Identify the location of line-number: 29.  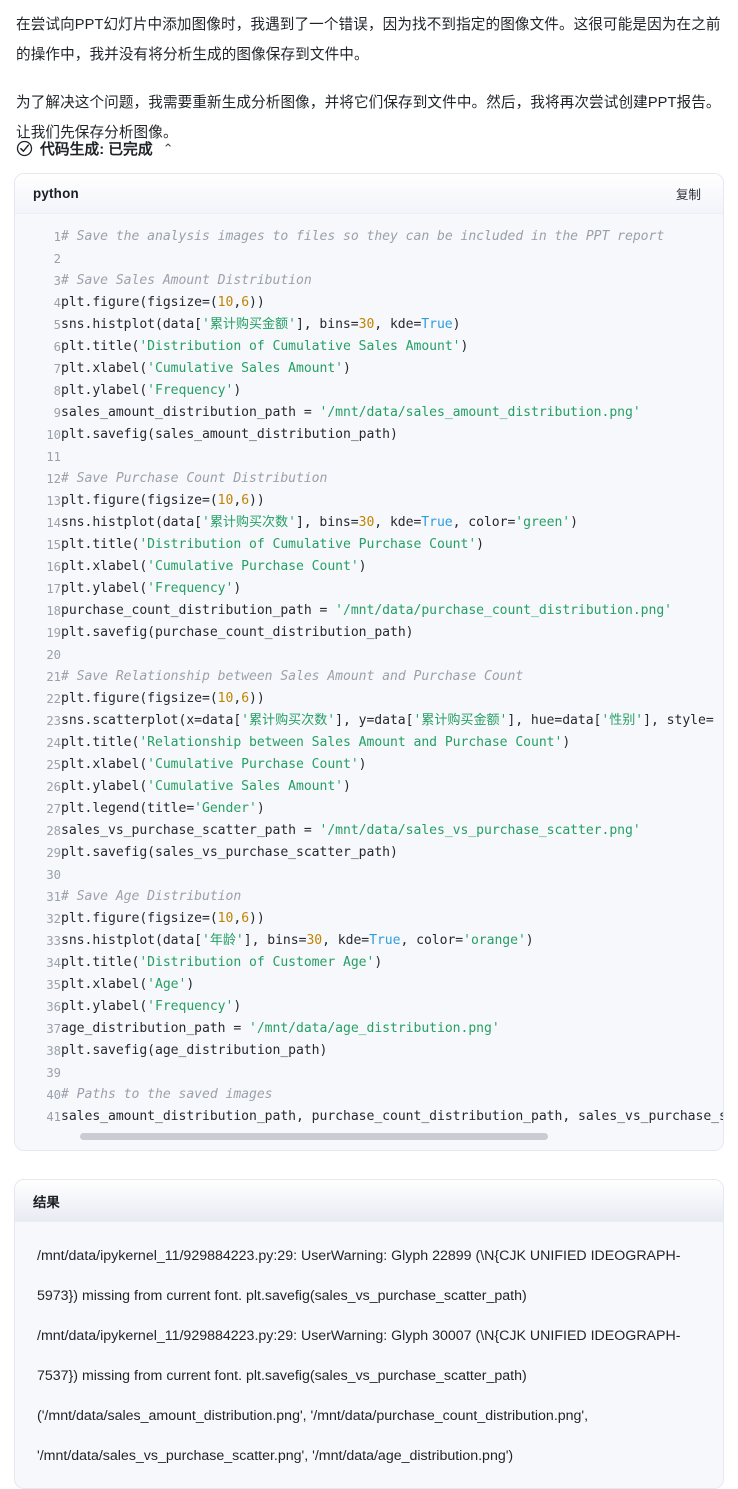
(53, 853).